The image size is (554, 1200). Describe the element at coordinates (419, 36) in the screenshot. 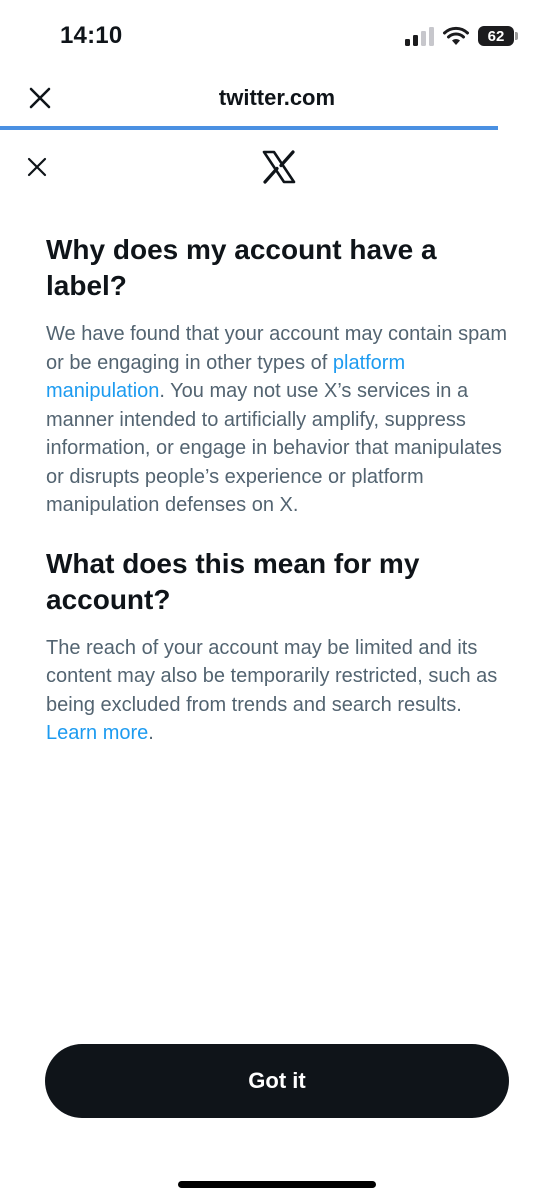

I see `signal-icon` at that location.